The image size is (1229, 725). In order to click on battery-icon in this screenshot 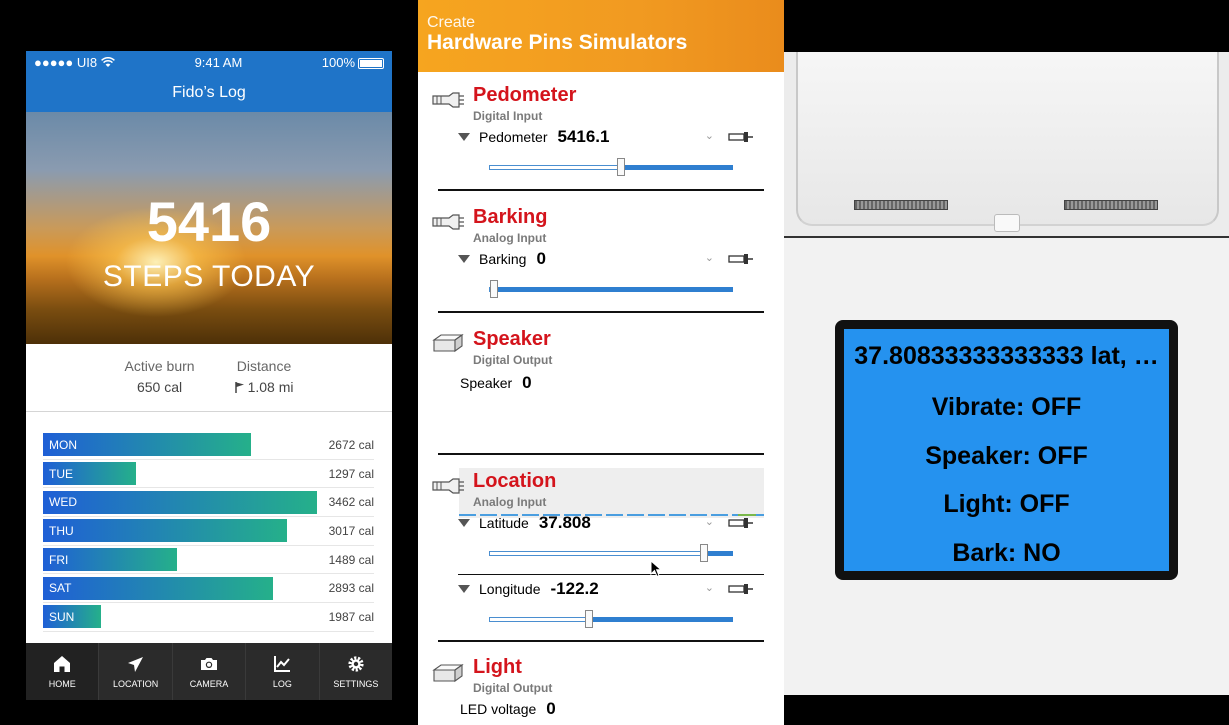, I will do `click(371, 63)`.